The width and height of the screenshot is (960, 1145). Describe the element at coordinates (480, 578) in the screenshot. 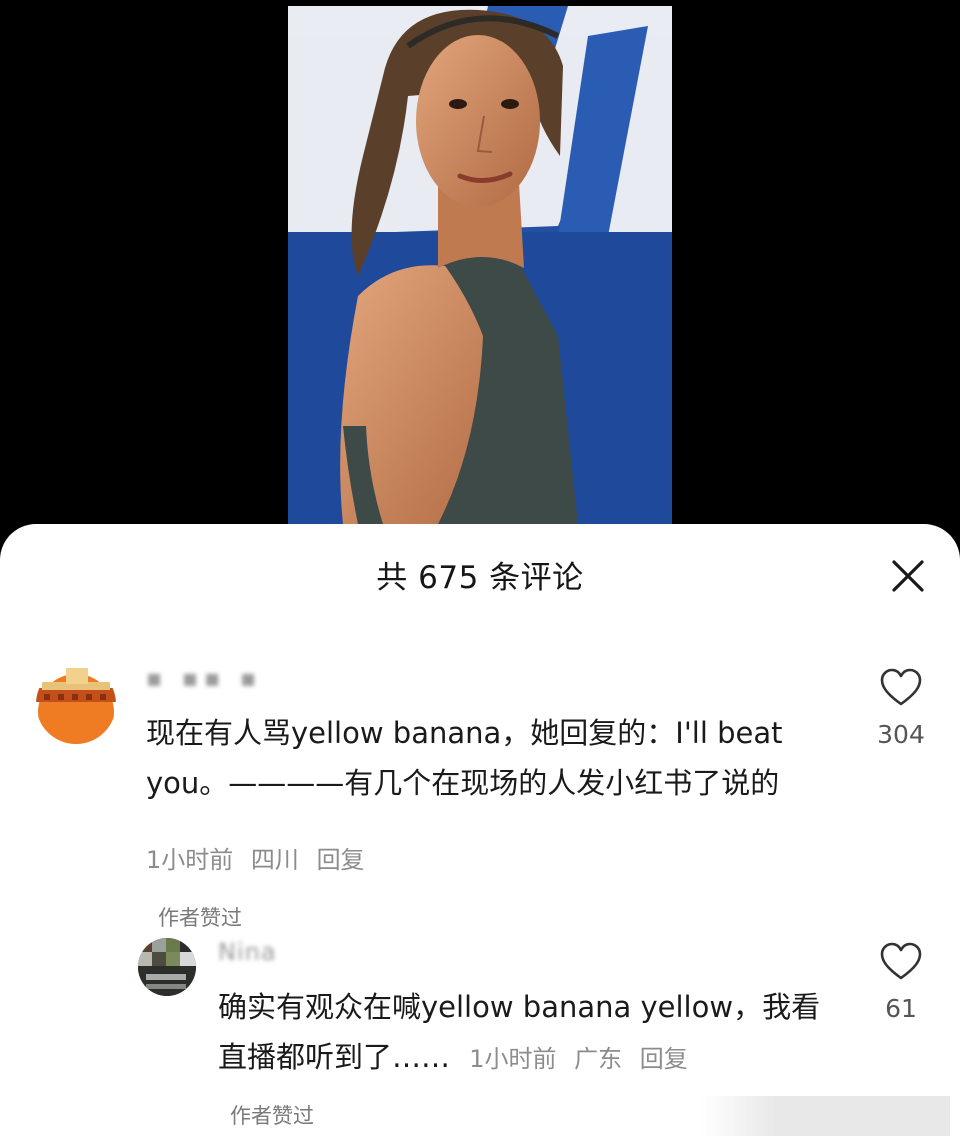

I see `comments-count-title: 共 675 条评论` at that location.